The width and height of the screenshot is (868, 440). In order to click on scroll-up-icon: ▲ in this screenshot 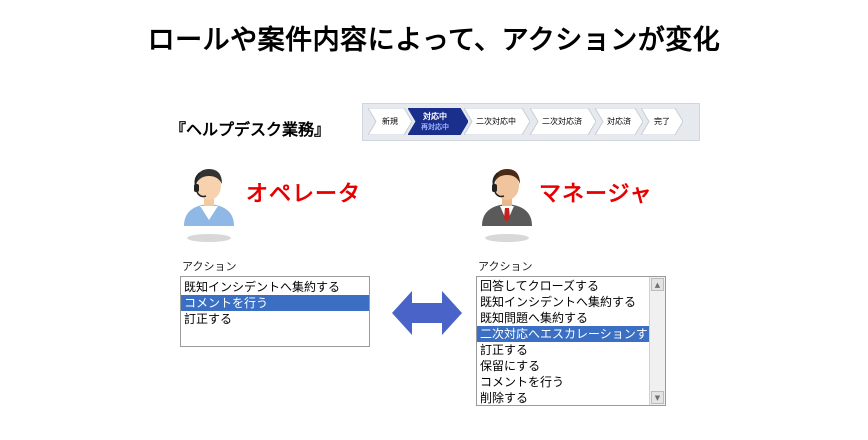, I will do `click(657, 284)`.